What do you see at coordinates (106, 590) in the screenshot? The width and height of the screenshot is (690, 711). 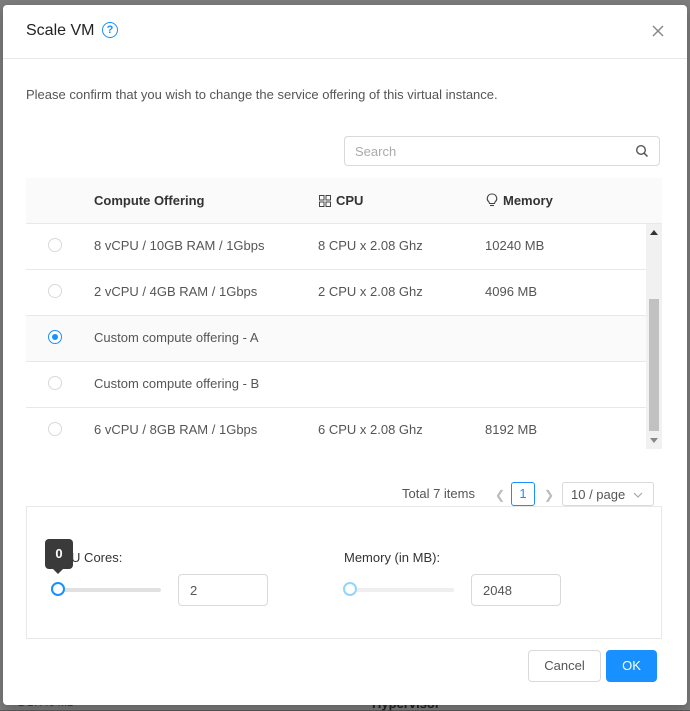 I see `cpu-cores-slider-track` at bounding box center [106, 590].